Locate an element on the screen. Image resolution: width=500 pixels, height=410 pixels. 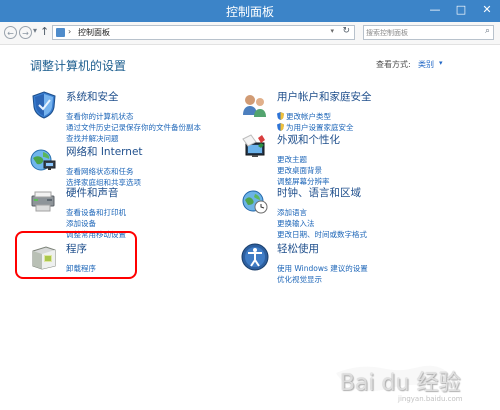
user-accounts-icon is located at coordinates (254, 106).